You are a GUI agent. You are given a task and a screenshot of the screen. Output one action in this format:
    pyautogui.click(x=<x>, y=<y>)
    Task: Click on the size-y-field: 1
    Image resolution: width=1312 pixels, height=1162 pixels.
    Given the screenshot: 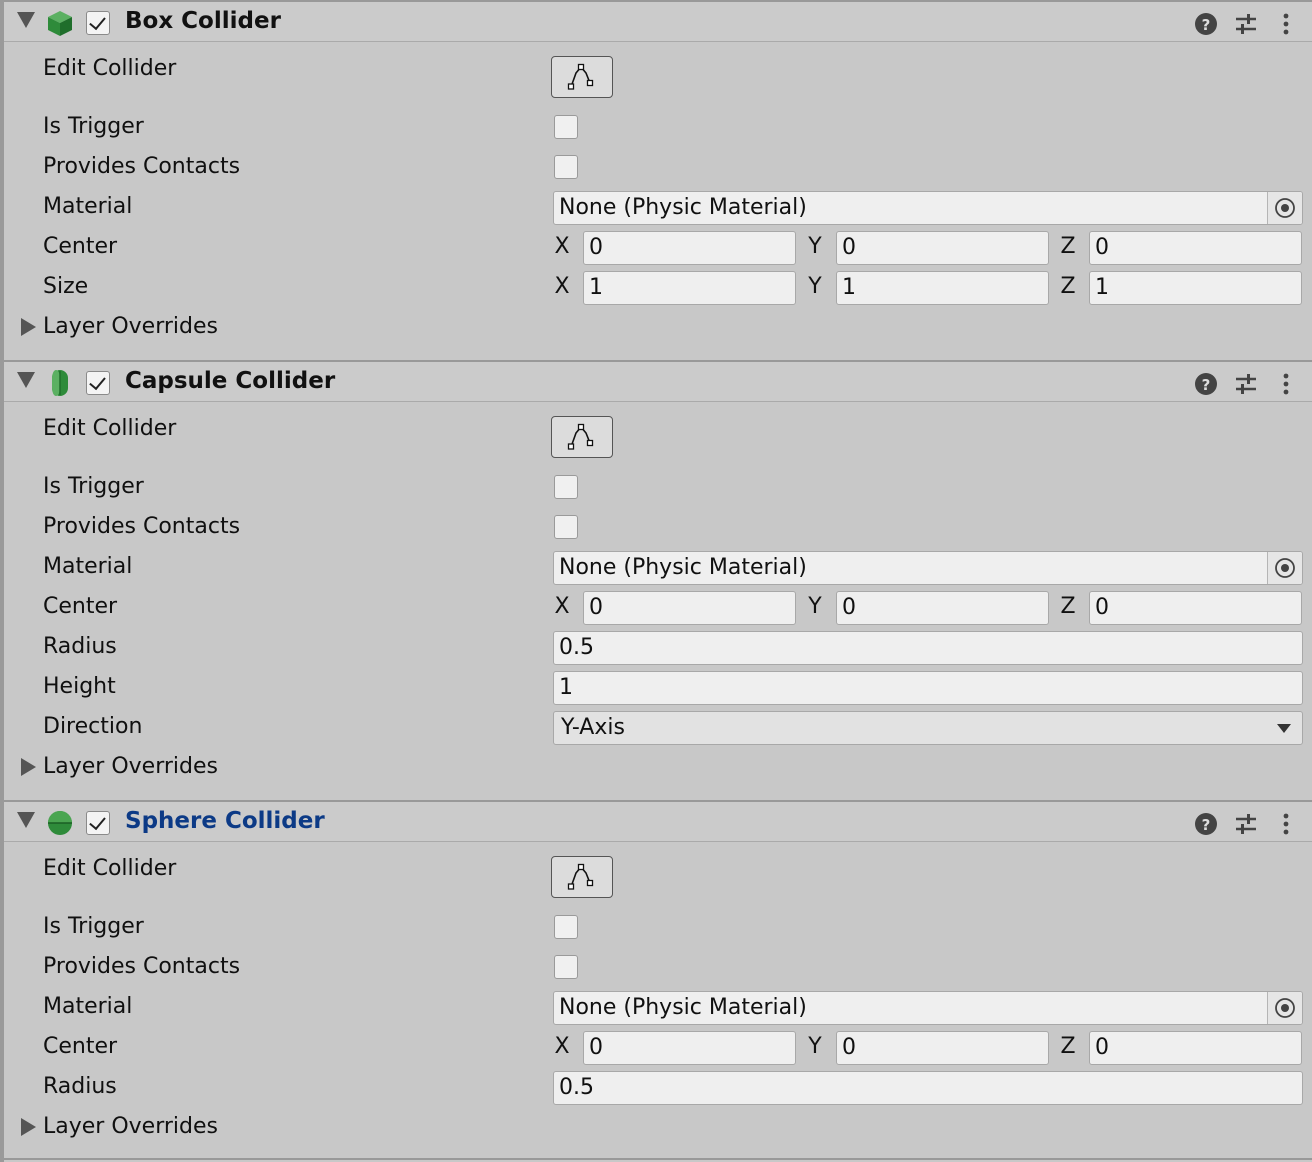 What is the action you would take?
    pyautogui.click(x=942, y=288)
    